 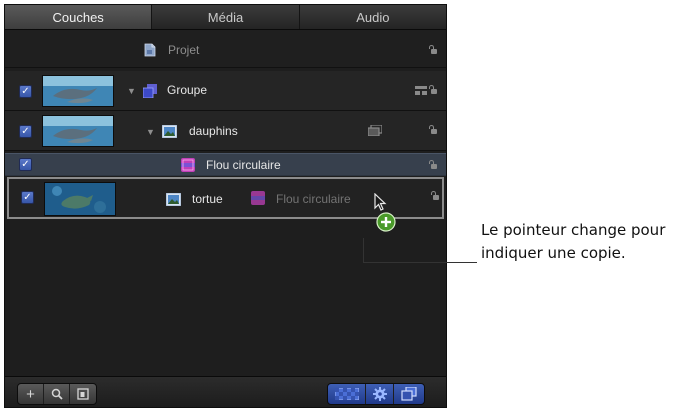 I want to click on tab-bar: Couches Média Audio, so click(x=225, y=17).